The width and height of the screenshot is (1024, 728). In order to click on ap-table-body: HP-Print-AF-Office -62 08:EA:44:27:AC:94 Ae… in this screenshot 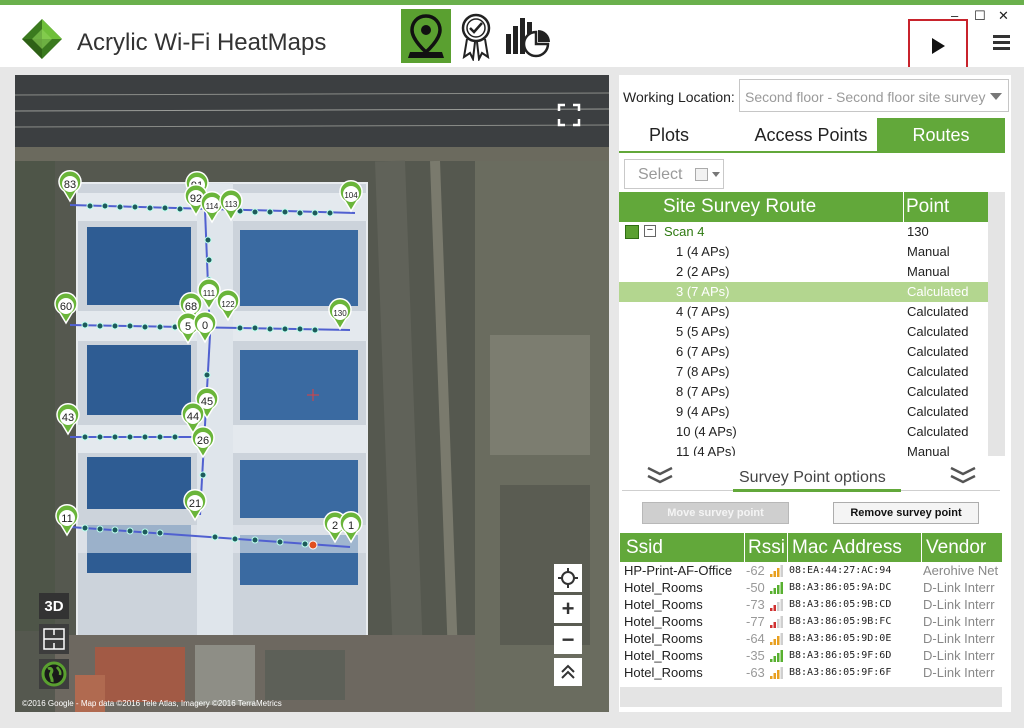, I will do `click(811, 624)`.